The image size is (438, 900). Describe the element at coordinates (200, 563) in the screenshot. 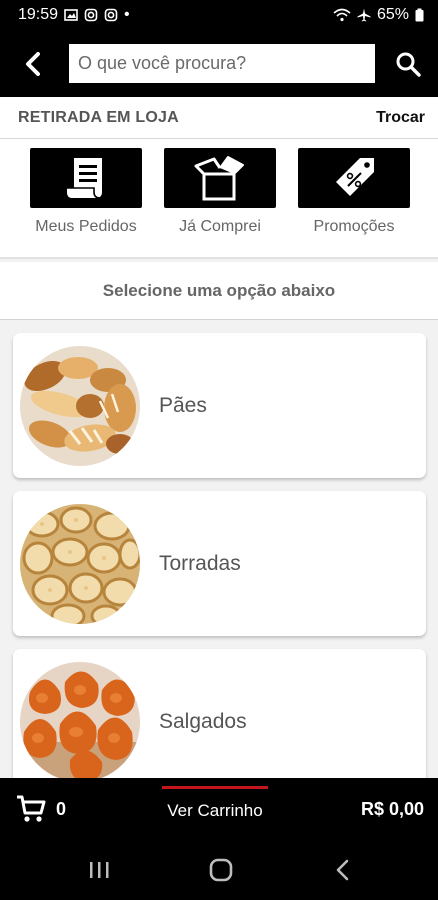

I see `category-name: Torradas` at that location.